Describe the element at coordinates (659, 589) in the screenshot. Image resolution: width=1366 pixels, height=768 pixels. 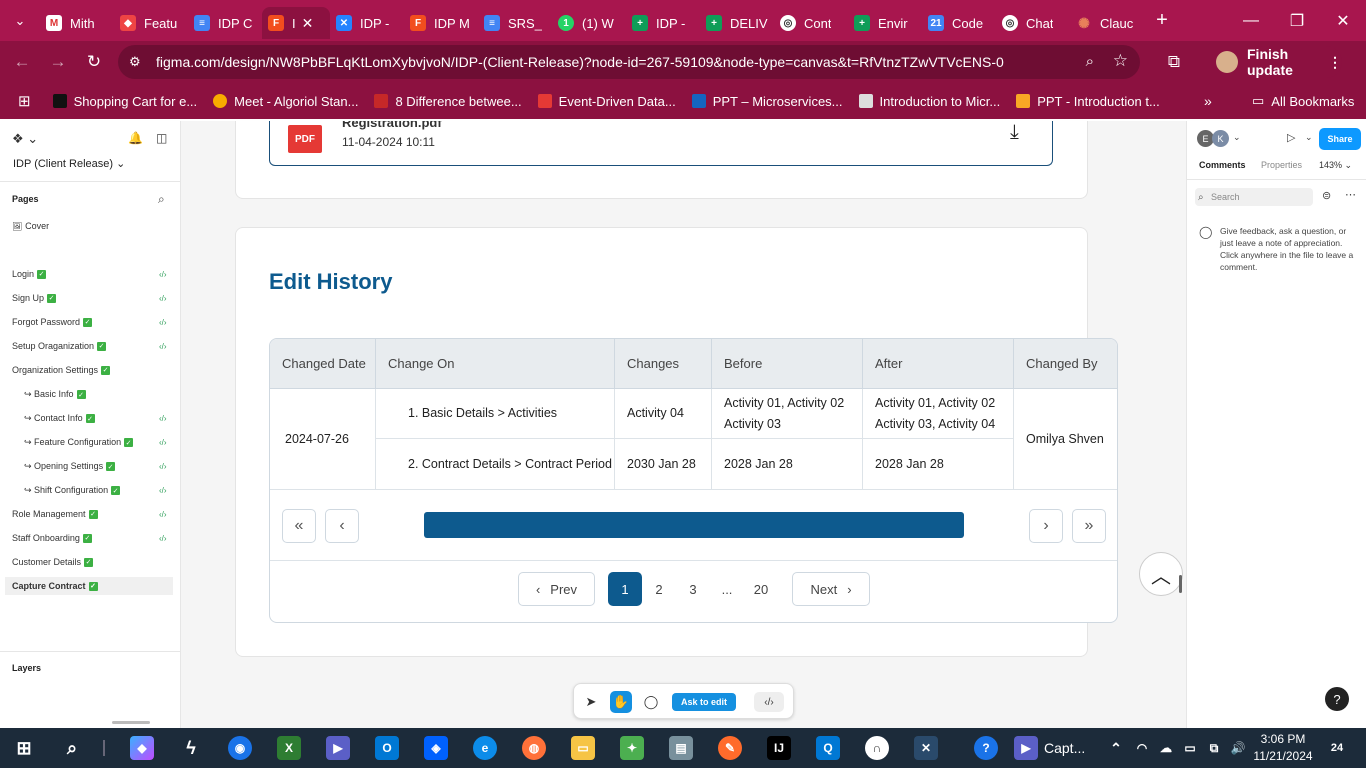
I see `page-2: 2` at that location.